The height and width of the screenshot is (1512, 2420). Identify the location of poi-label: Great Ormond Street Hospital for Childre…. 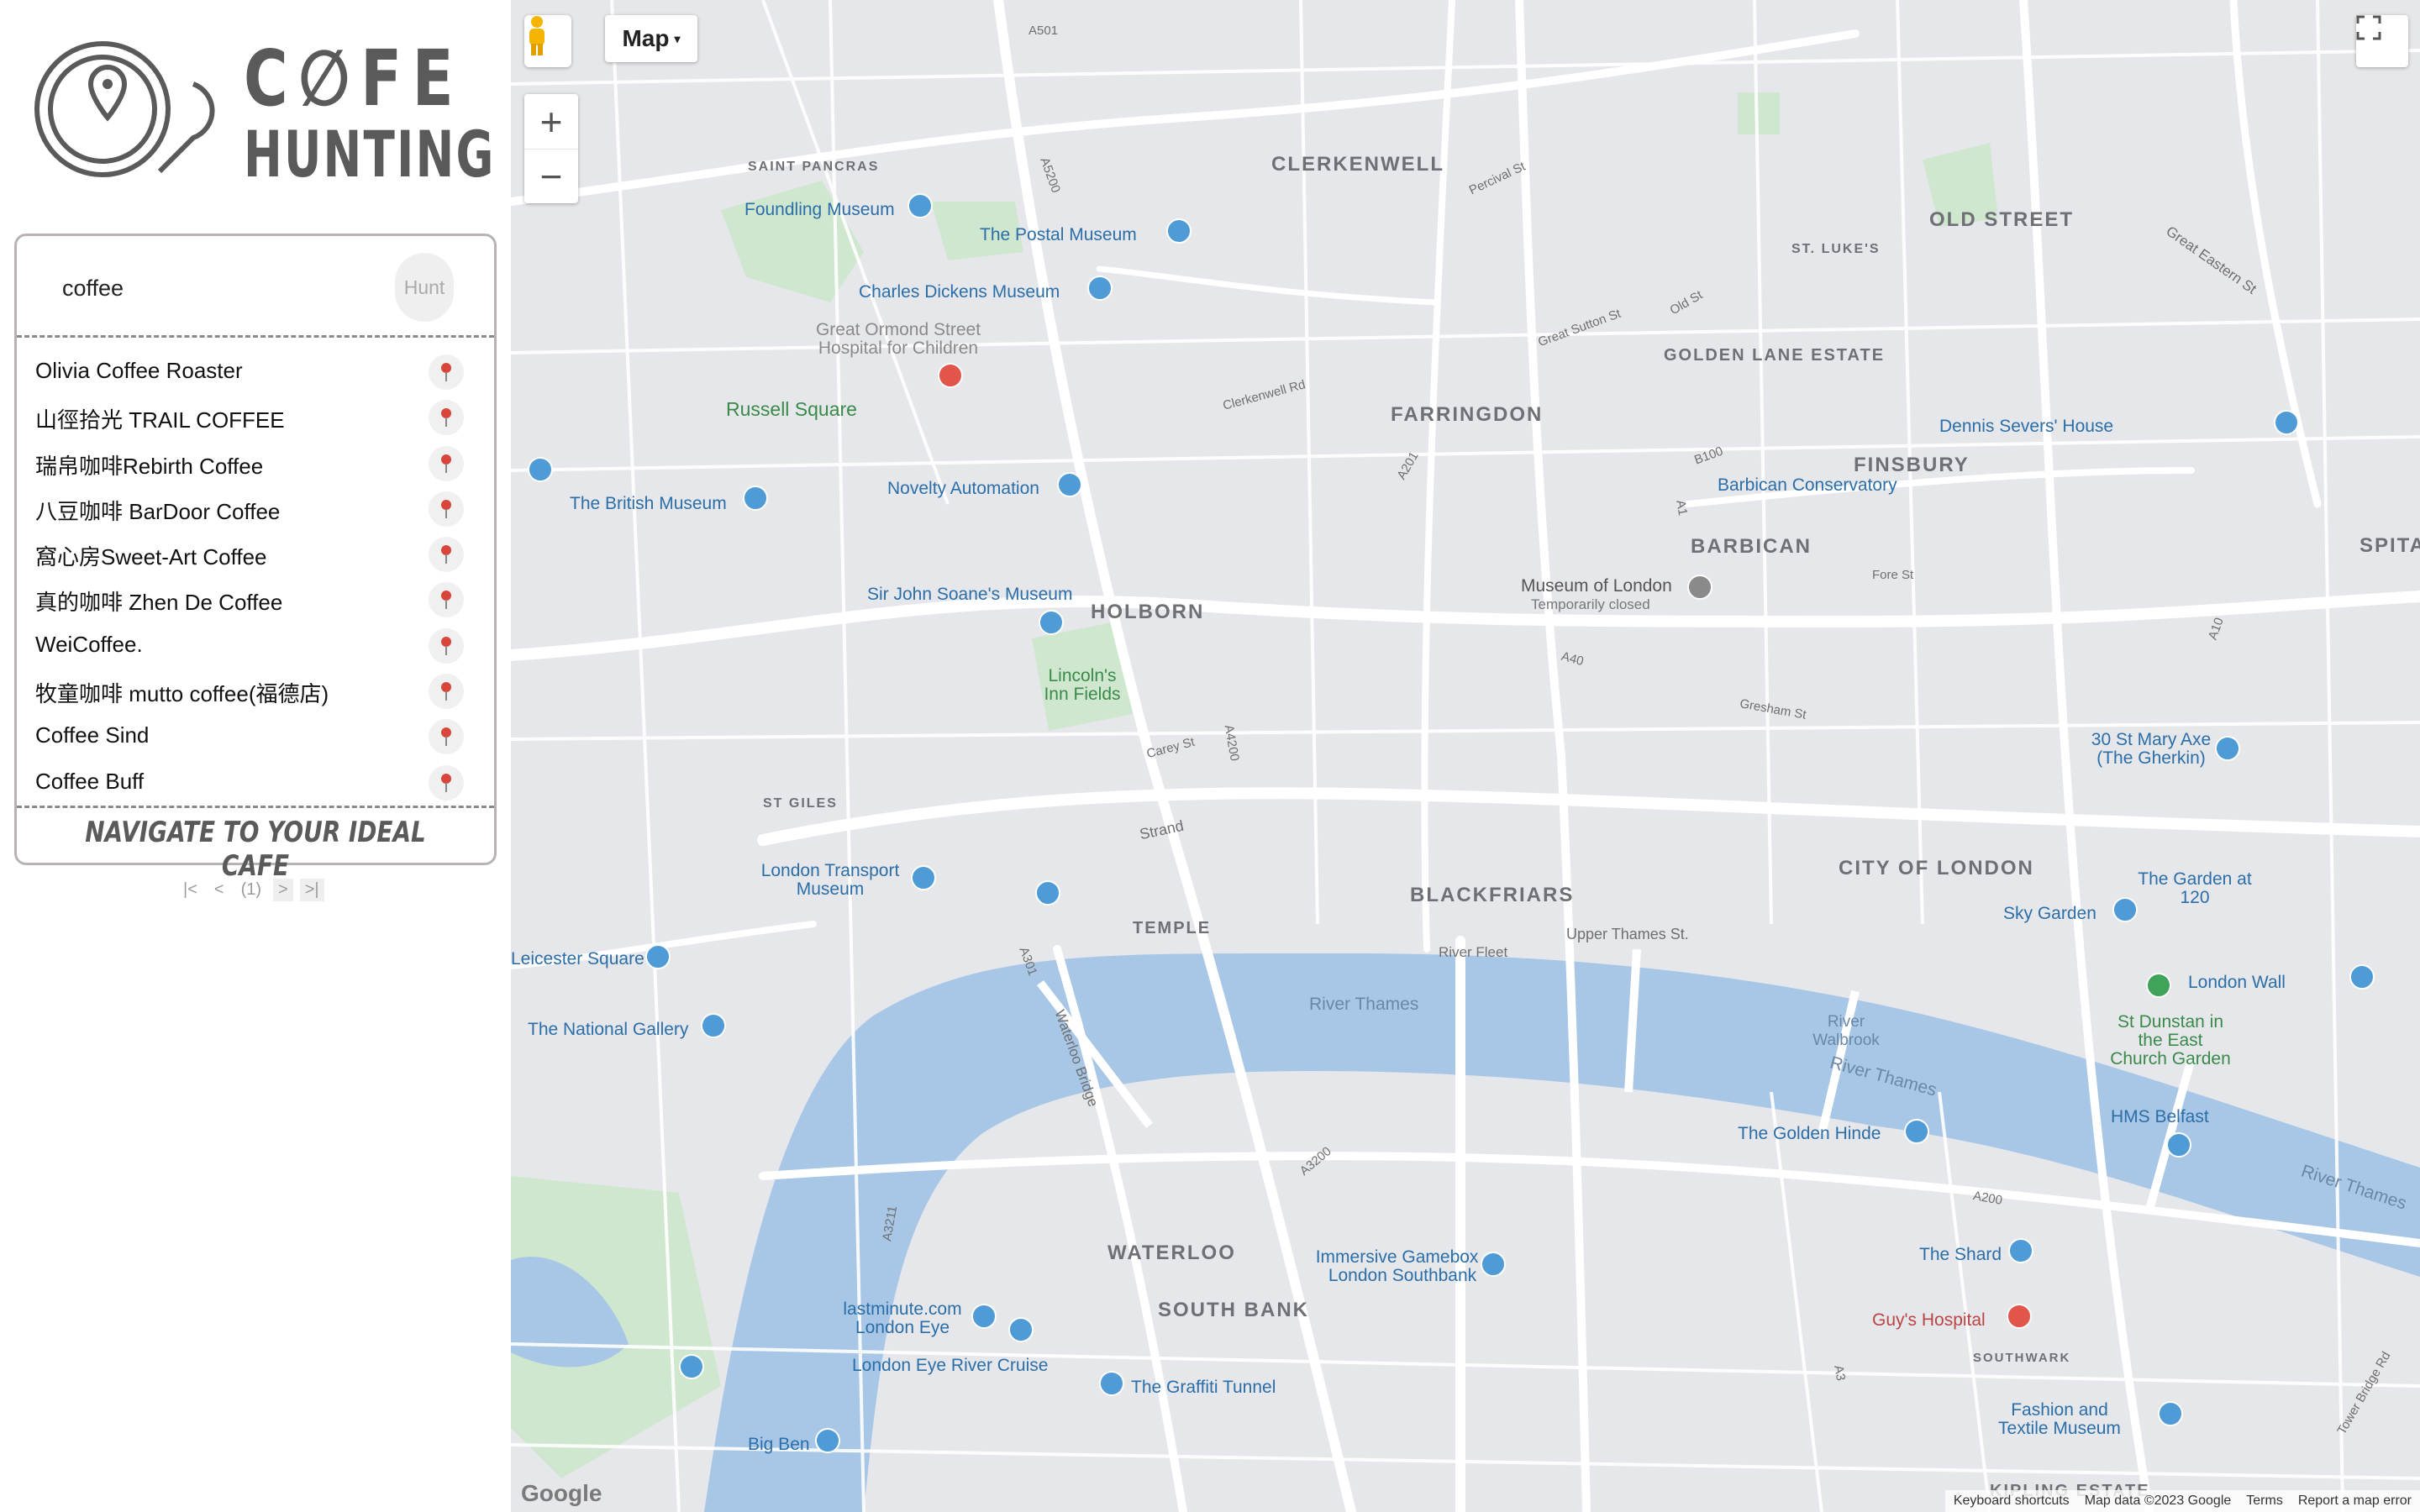
(898, 339).